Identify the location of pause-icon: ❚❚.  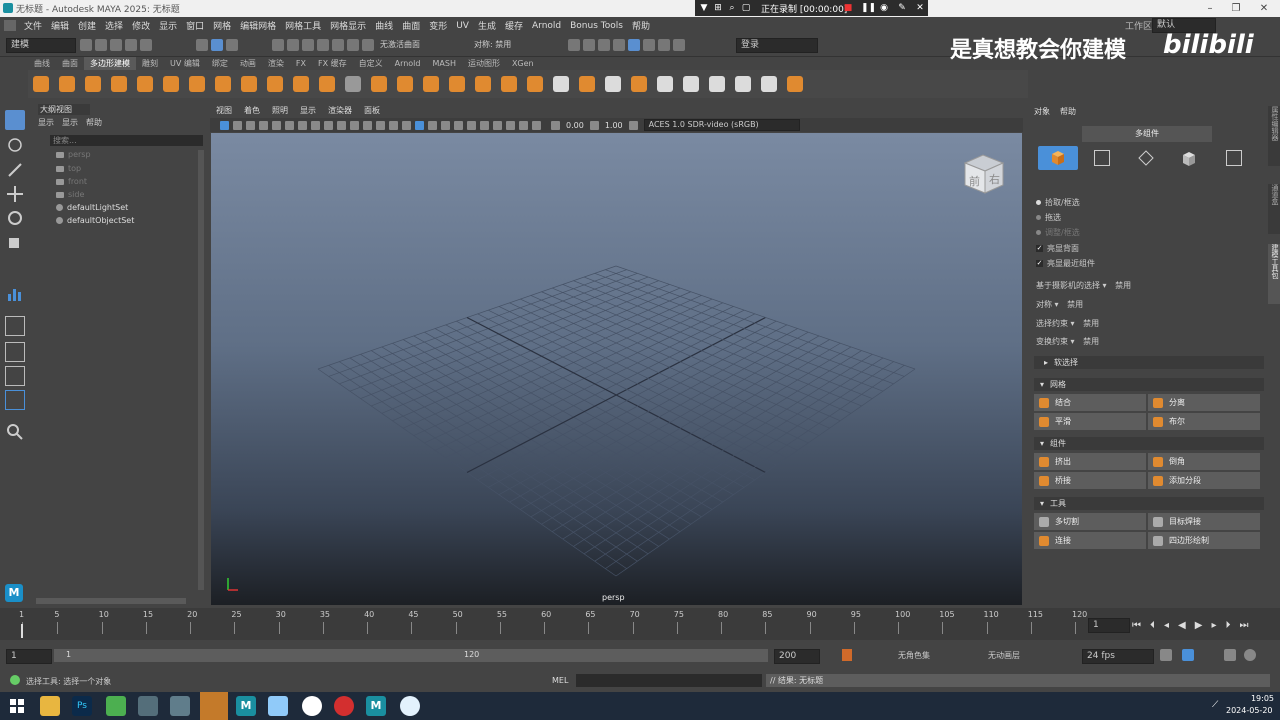
(868, 8).